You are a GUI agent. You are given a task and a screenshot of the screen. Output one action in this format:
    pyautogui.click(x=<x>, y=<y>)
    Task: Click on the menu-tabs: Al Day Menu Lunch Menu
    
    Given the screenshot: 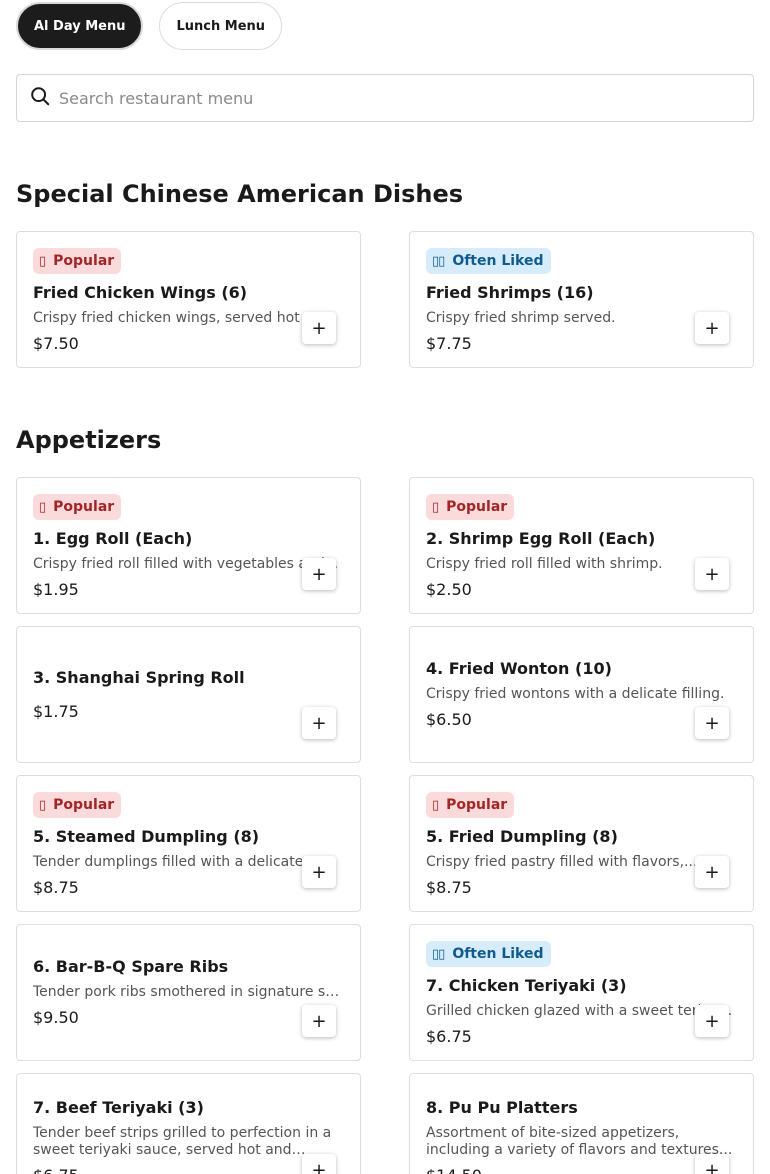 What is the action you would take?
    pyautogui.click(x=149, y=26)
    